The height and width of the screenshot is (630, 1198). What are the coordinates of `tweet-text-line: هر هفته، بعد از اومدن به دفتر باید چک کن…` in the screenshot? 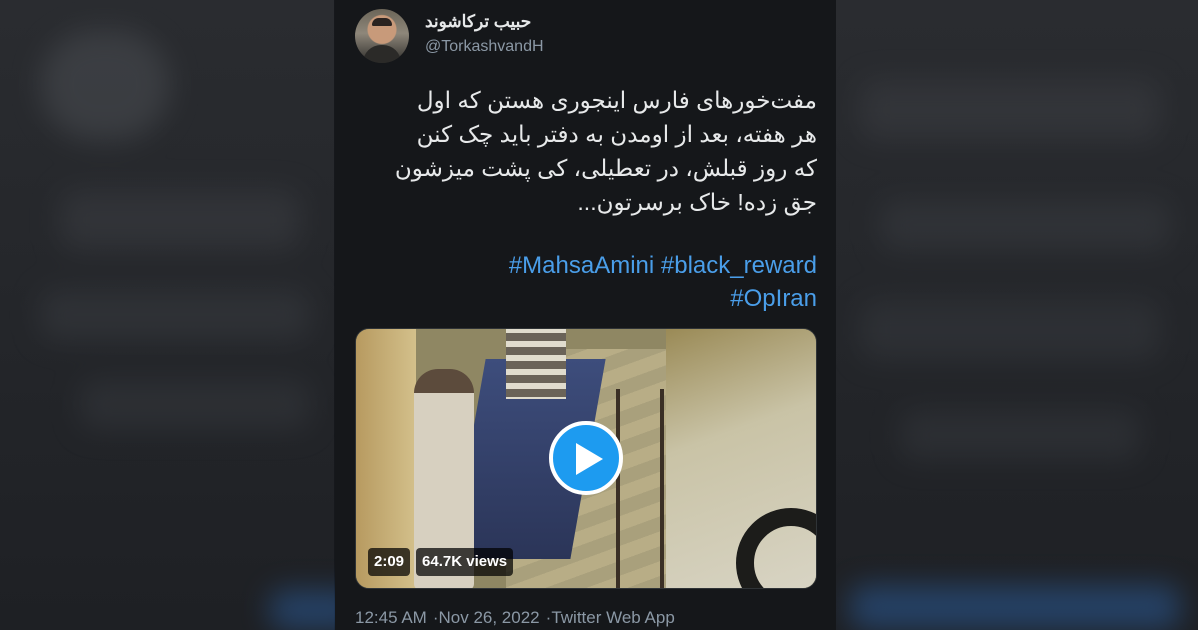 It's located at (616, 134).